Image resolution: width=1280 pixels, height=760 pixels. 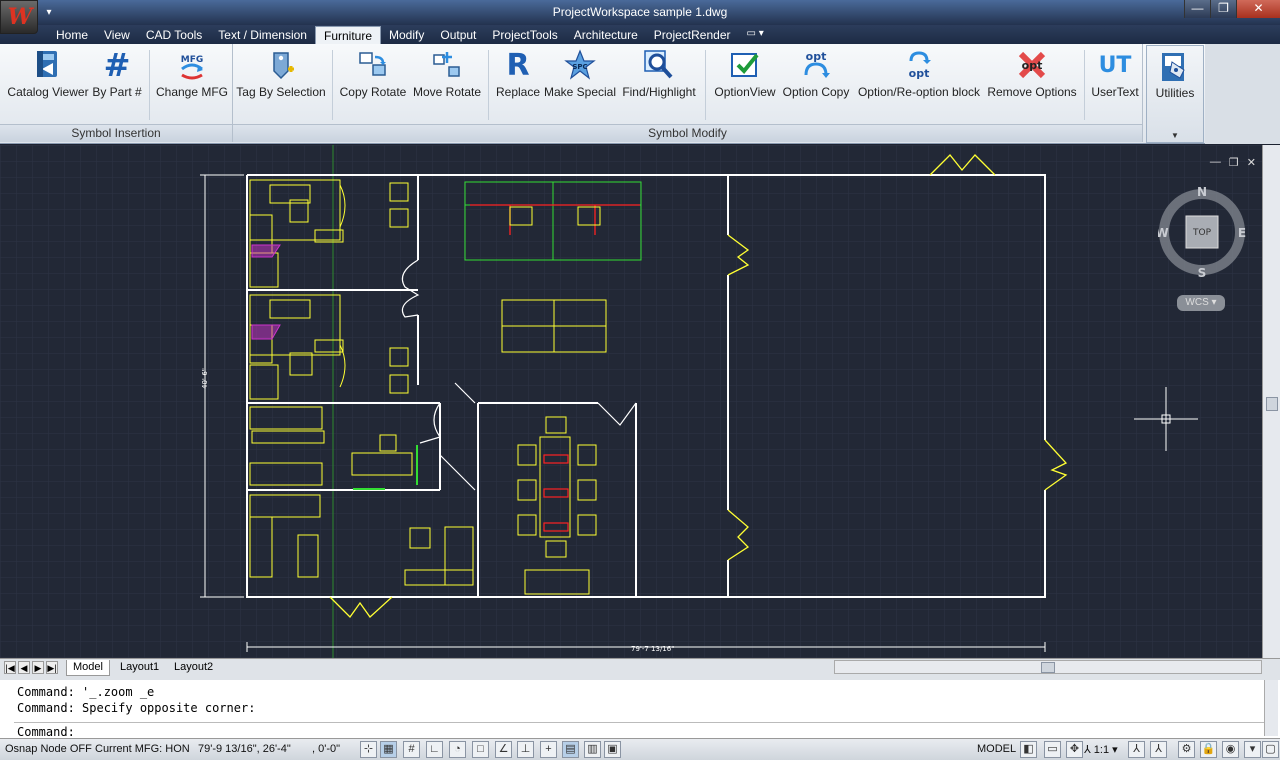 I want to click on clean-screen-button: ▢, so click(x=1270, y=749).